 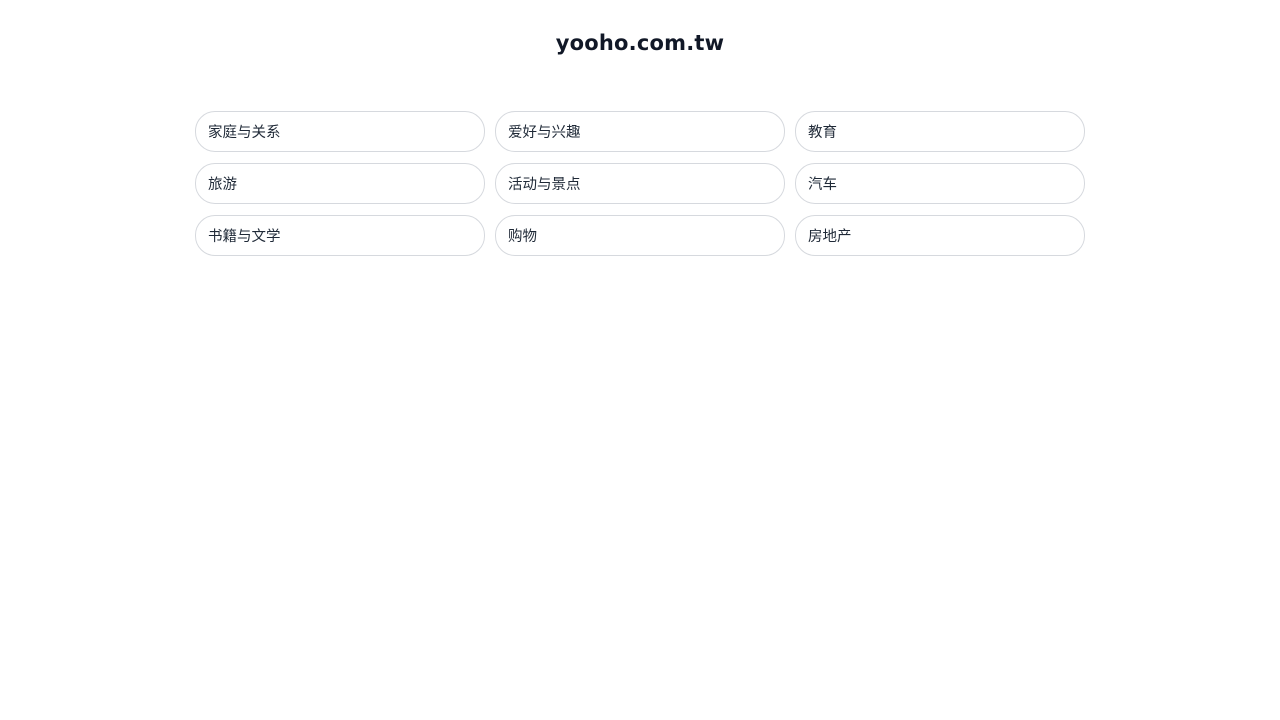 What do you see at coordinates (822, 185) in the screenshot?
I see `category-label: 汽车` at bounding box center [822, 185].